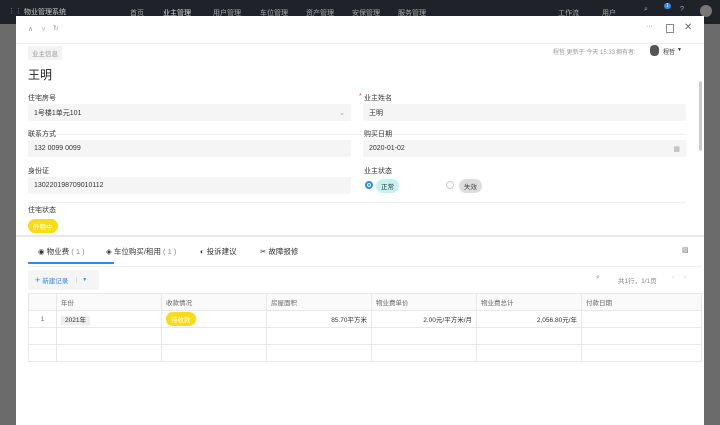  I want to click on tab-complaint: ◐ 投诉建议, so click(218, 251).